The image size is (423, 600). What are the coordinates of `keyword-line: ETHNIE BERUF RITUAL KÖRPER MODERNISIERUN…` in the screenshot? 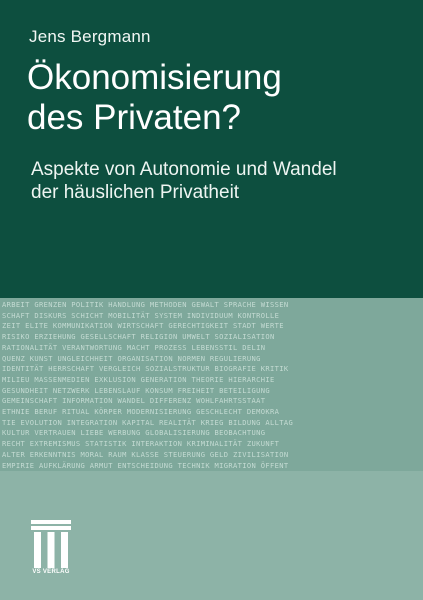 It's located at (141, 411).